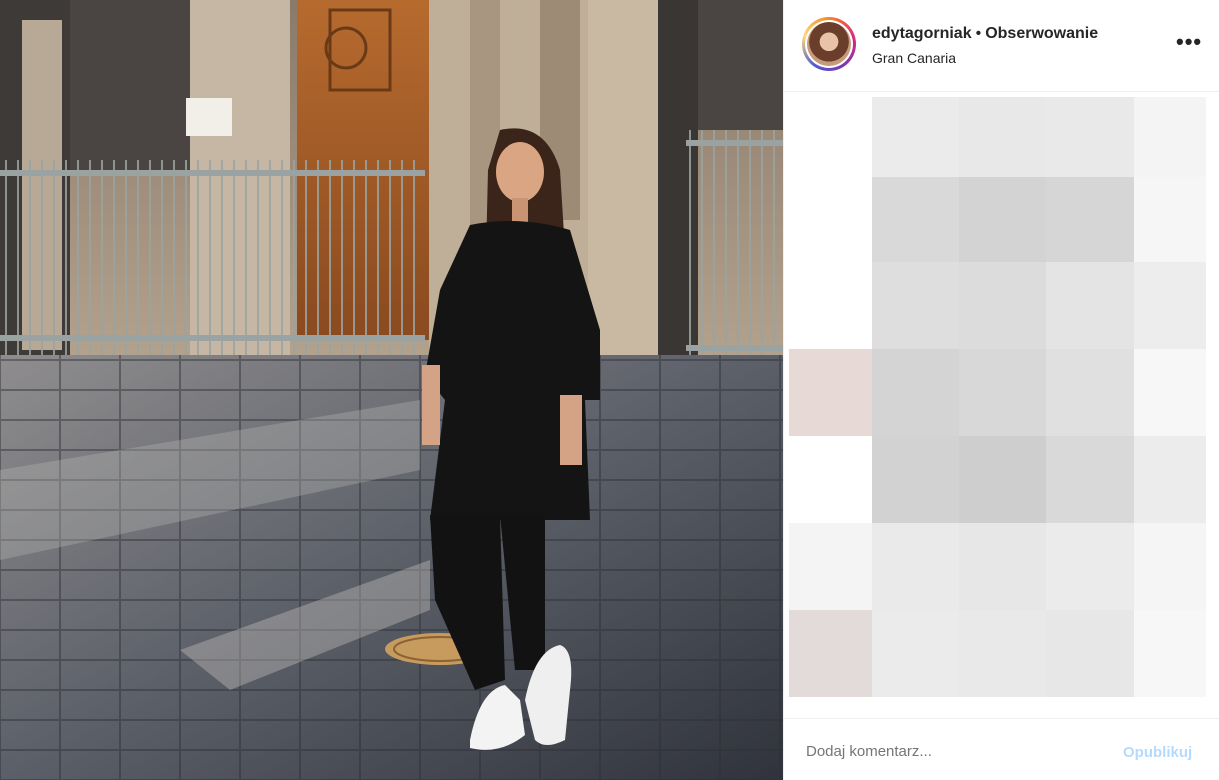 The width and height of the screenshot is (1219, 780). Describe the element at coordinates (1041, 33) in the screenshot. I see `follow-status-button: Obserwowanie` at that location.